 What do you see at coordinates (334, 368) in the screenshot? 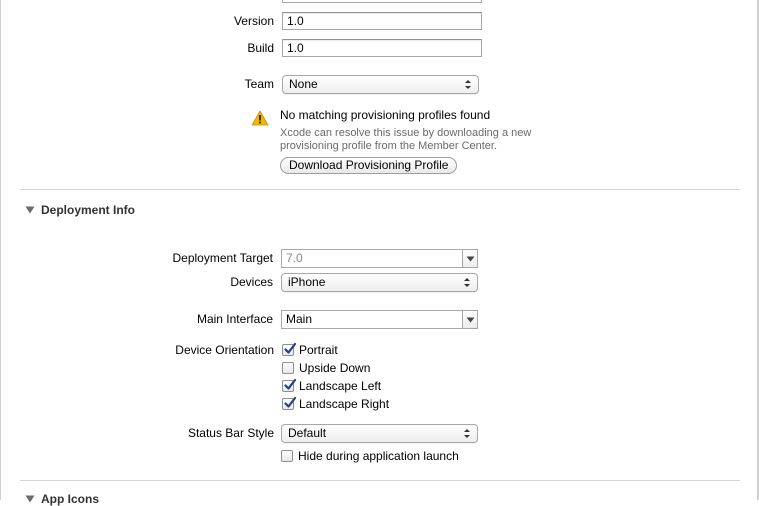
I see `upside-down-label: Upside Down` at bounding box center [334, 368].